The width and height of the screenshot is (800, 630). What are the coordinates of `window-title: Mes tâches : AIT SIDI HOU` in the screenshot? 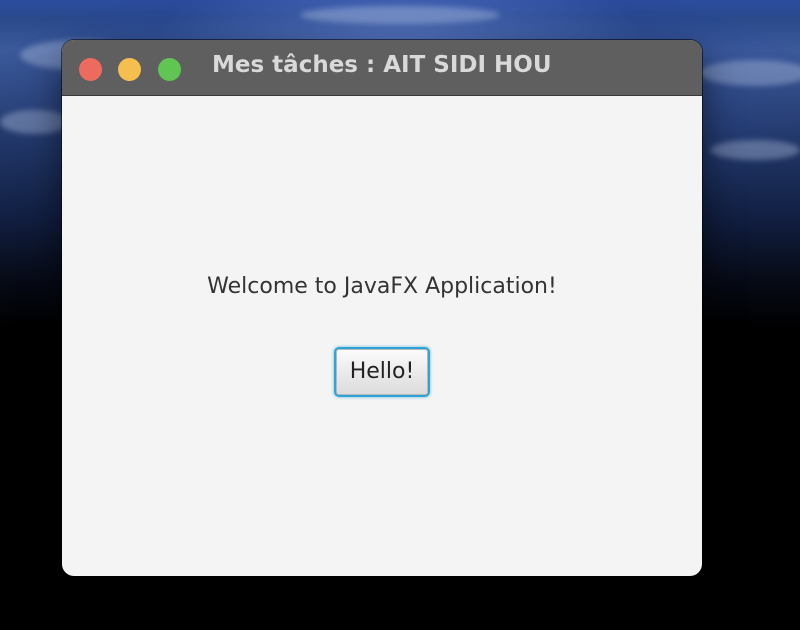 It's located at (382, 65).